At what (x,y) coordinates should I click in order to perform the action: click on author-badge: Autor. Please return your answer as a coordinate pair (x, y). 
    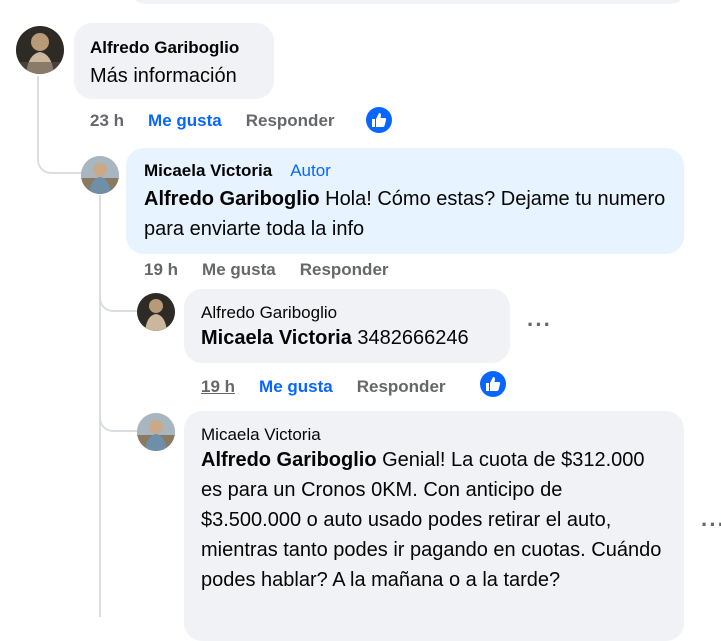
    Looking at the image, I should click on (310, 170).